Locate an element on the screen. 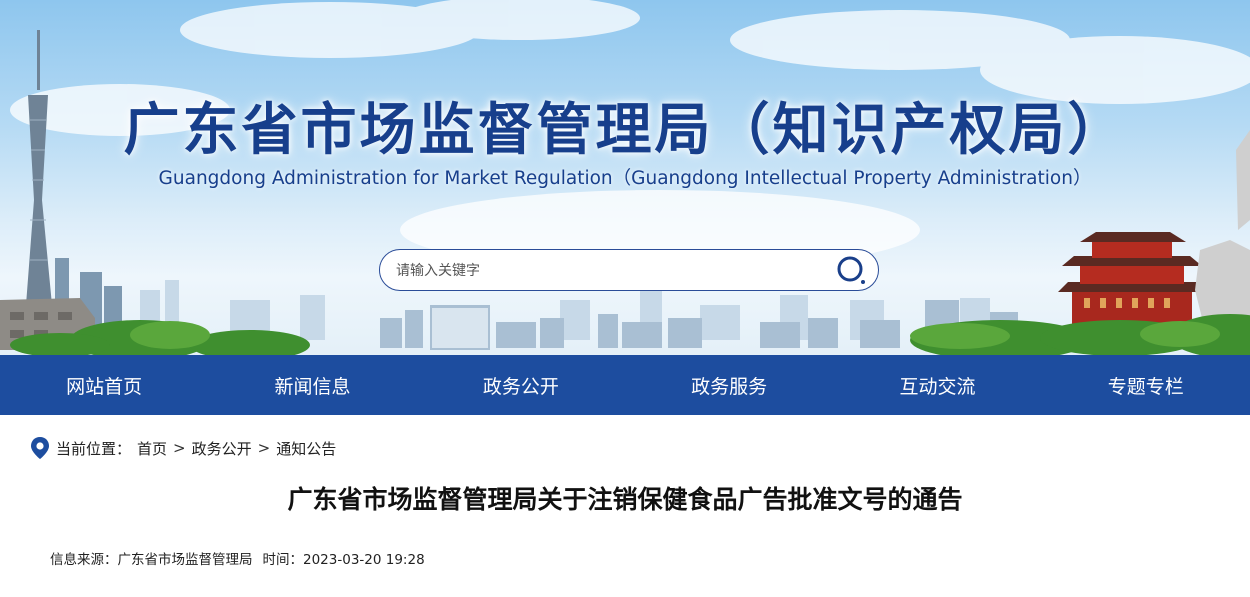 The image size is (1250, 597). time-value: 2023-03-20 19:28 is located at coordinates (364, 560).